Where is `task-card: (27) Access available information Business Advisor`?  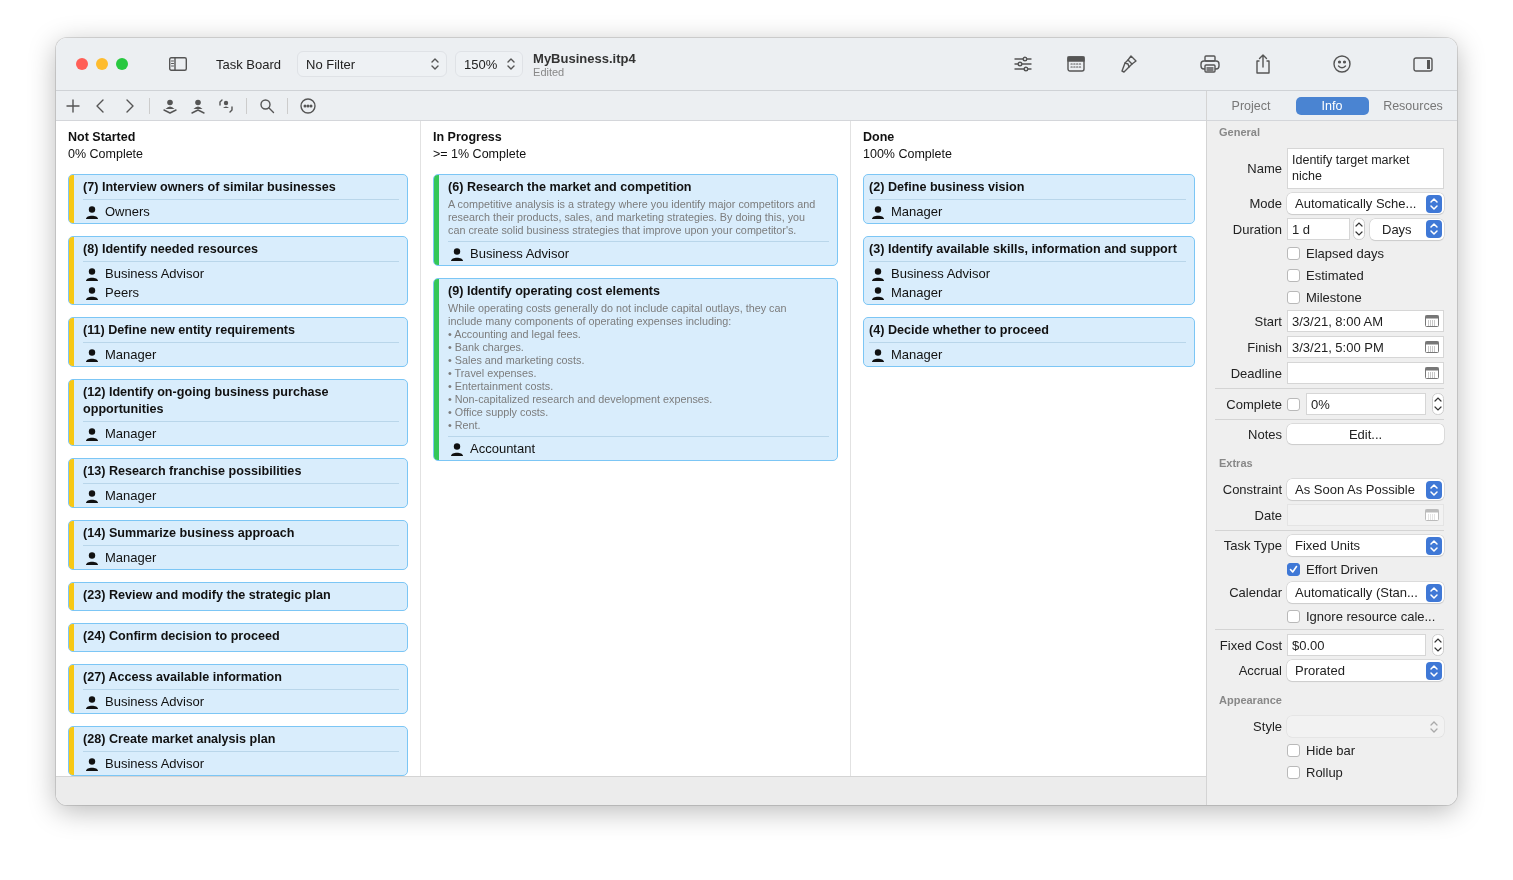 task-card: (27) Access available information Business Advisor is located at coordinates (238, 689).